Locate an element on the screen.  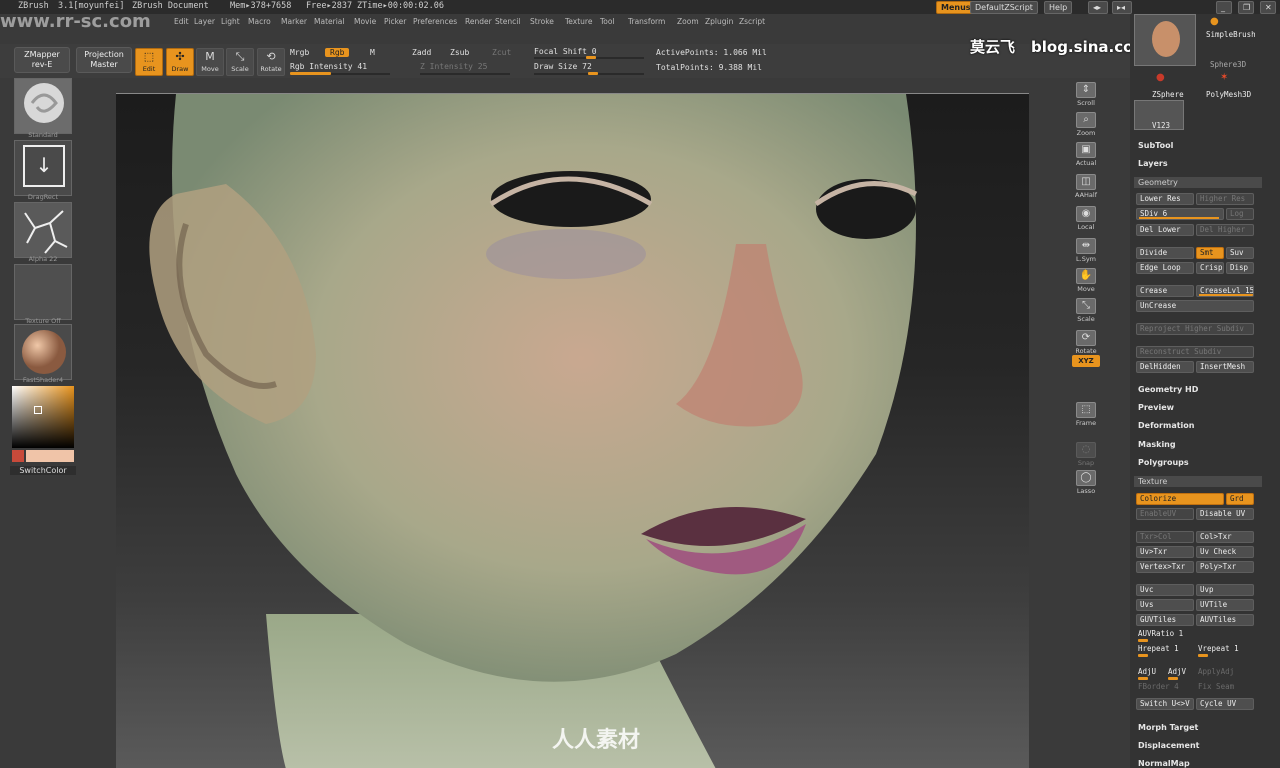
txr-col-button: Txr>Col is located at coordinates (1165, 537).